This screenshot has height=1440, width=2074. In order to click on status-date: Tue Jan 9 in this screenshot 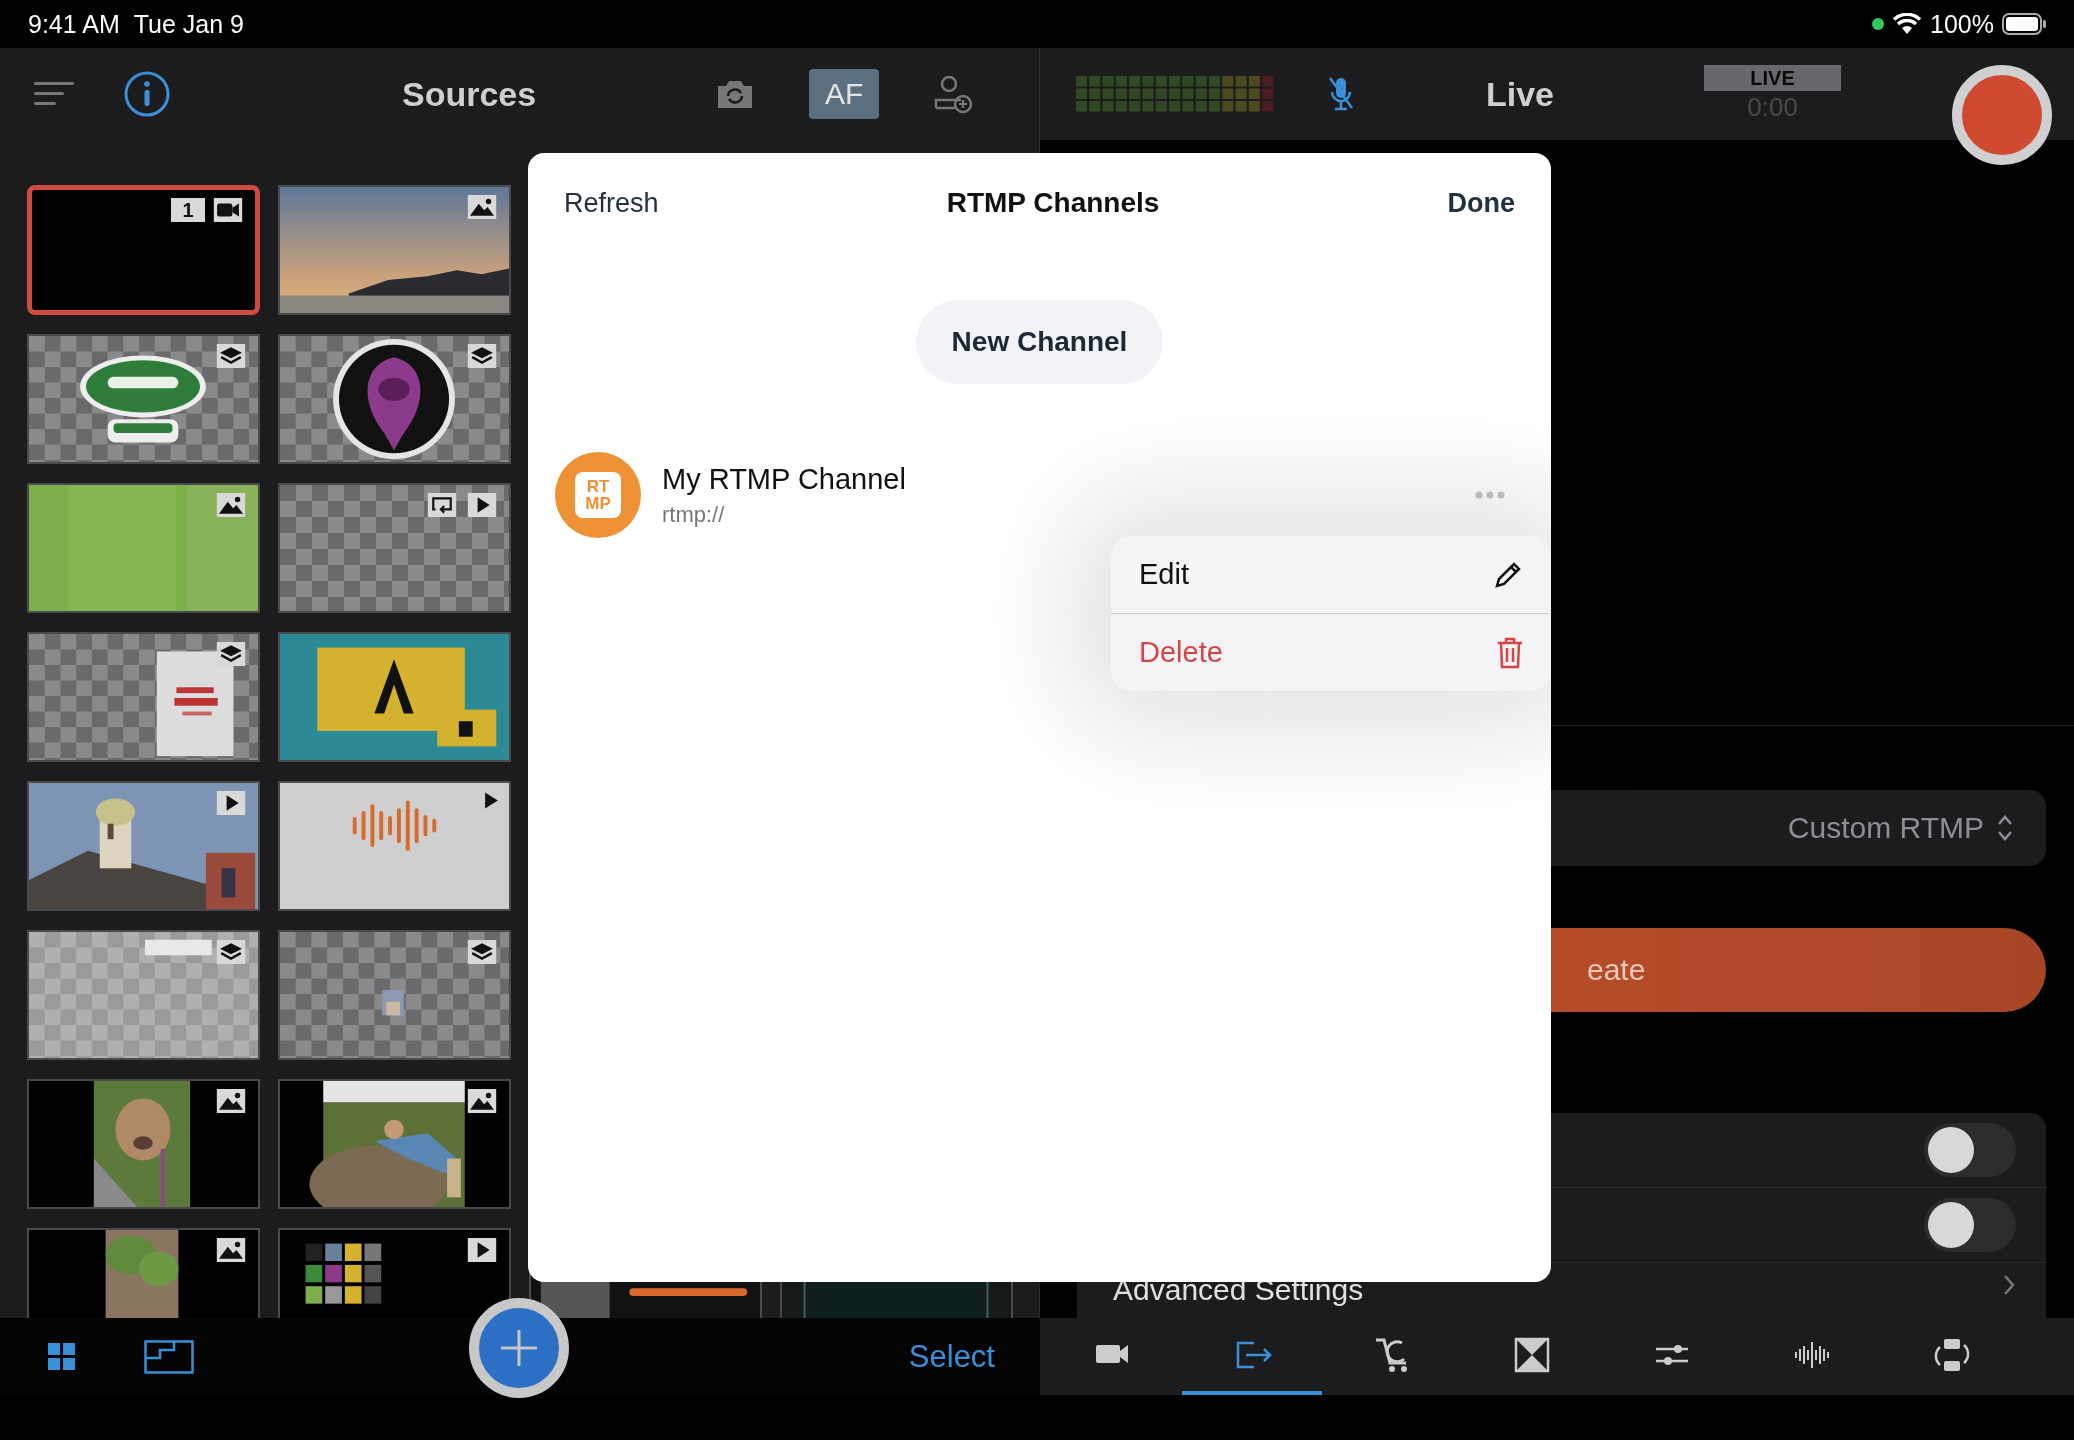, I will do `click(188, 24)`.